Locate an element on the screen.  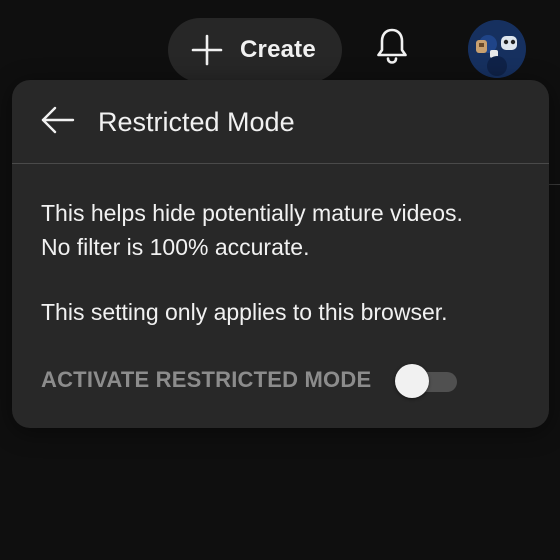
restricted-mode-toggle is located at coordinates (427, 380).